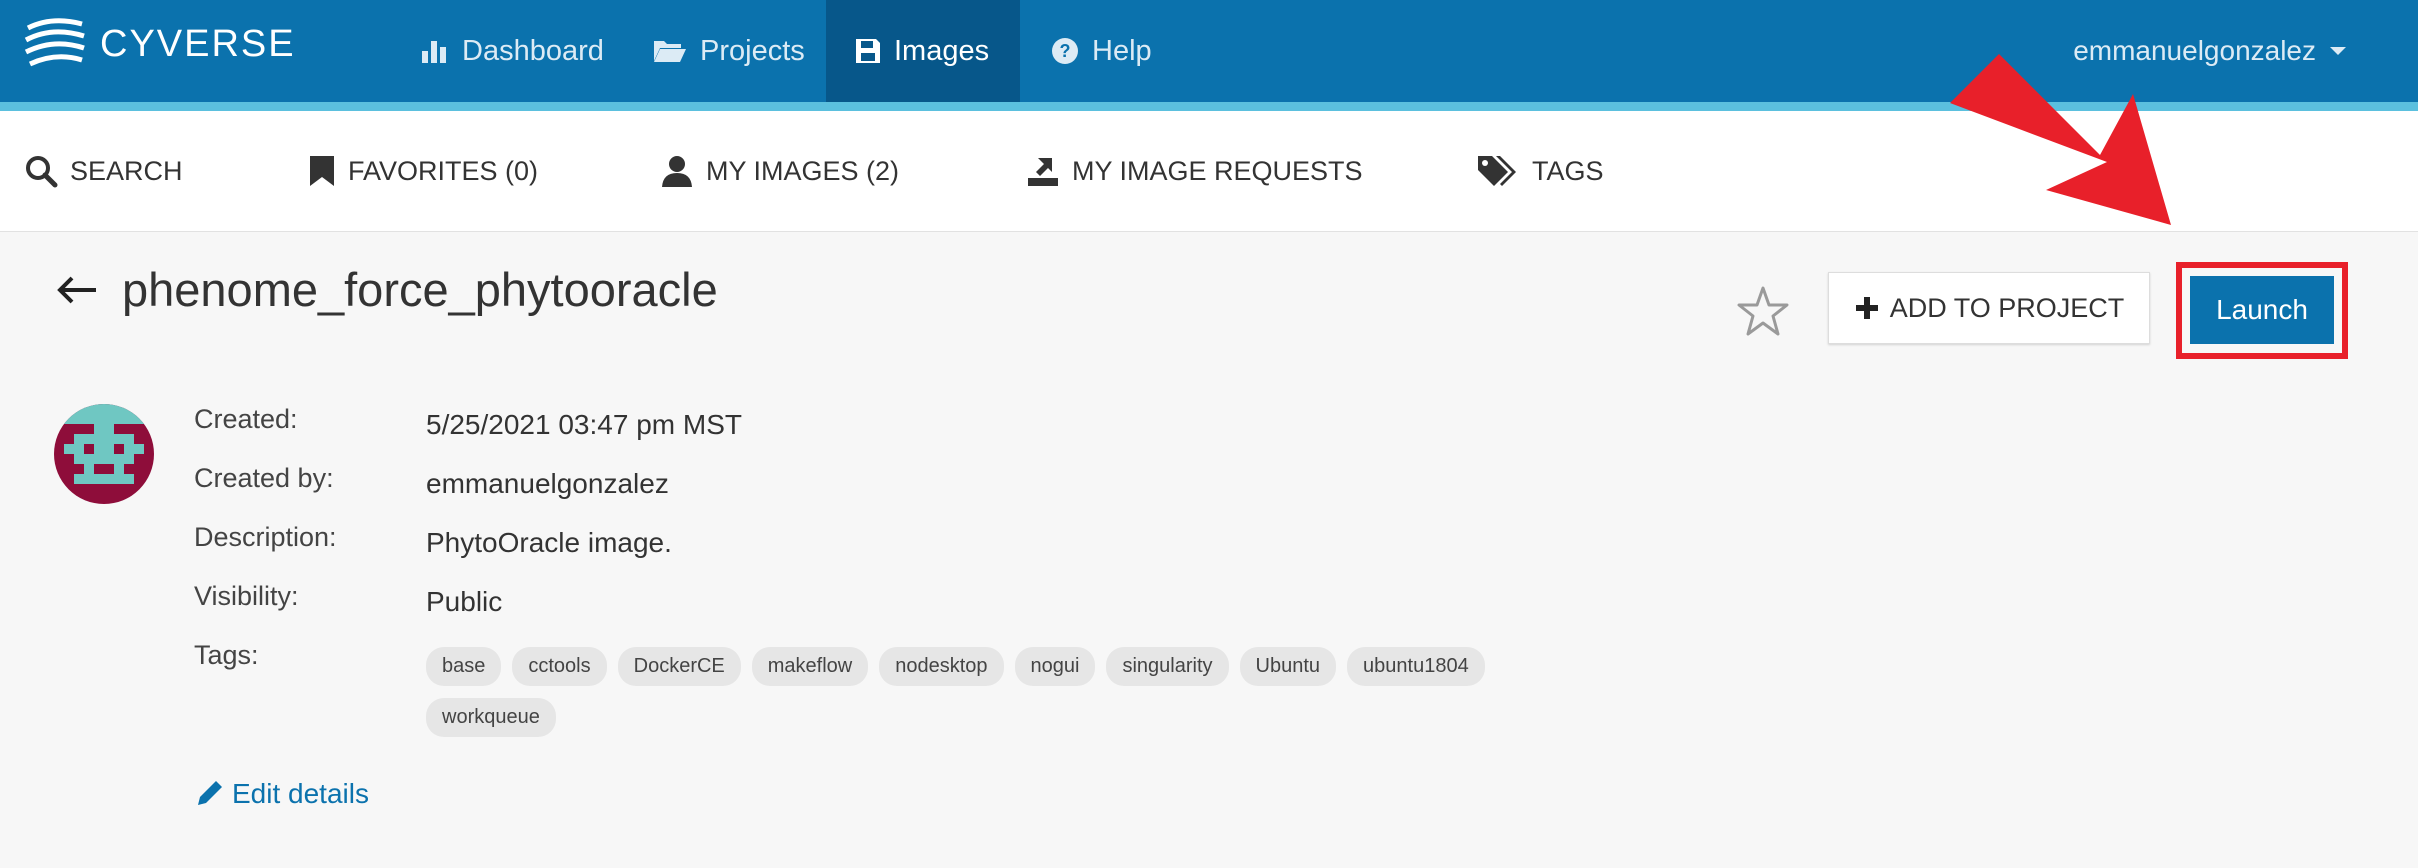 The width and height of the screenshot is (2418, 868). I want to click on edit-details-label: Edit details, so click(300, 793).